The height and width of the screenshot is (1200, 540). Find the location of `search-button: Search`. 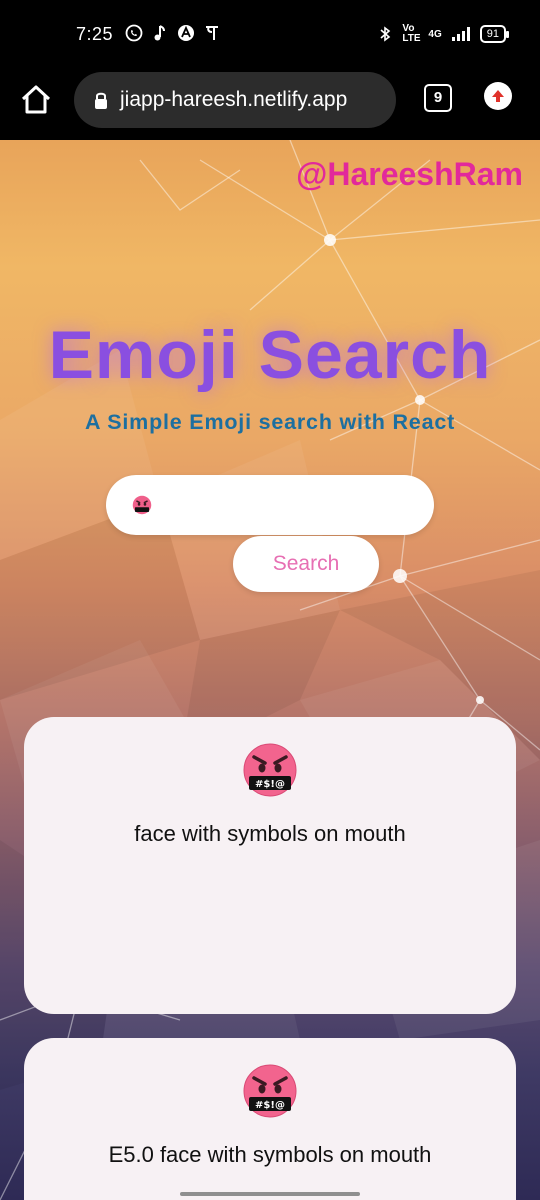

search-button: Search is located at coordinates (306, 564).